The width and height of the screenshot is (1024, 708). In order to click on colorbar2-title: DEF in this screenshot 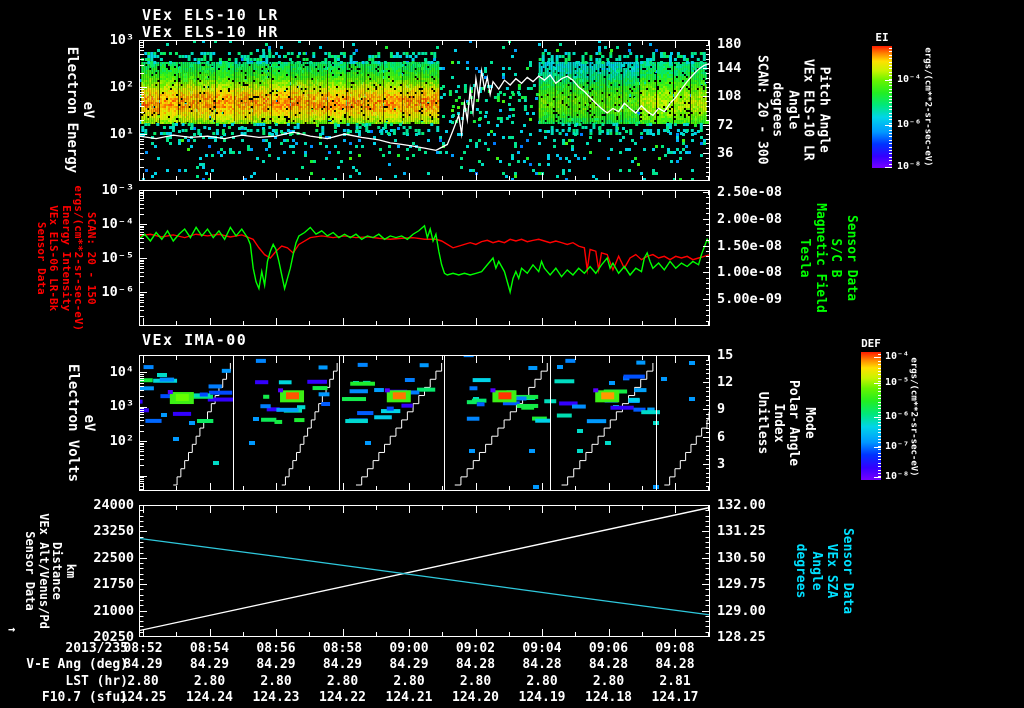, I will do `click(871, 343)`.